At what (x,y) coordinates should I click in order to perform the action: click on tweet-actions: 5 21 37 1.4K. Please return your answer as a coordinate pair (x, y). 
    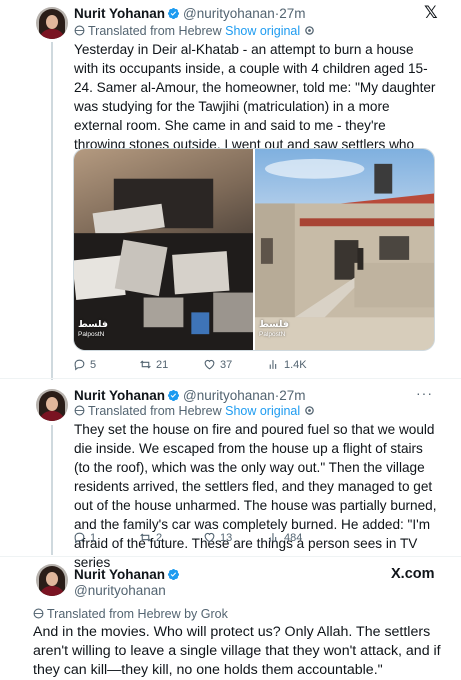
    Looking at the image, I should click on (253, 364).